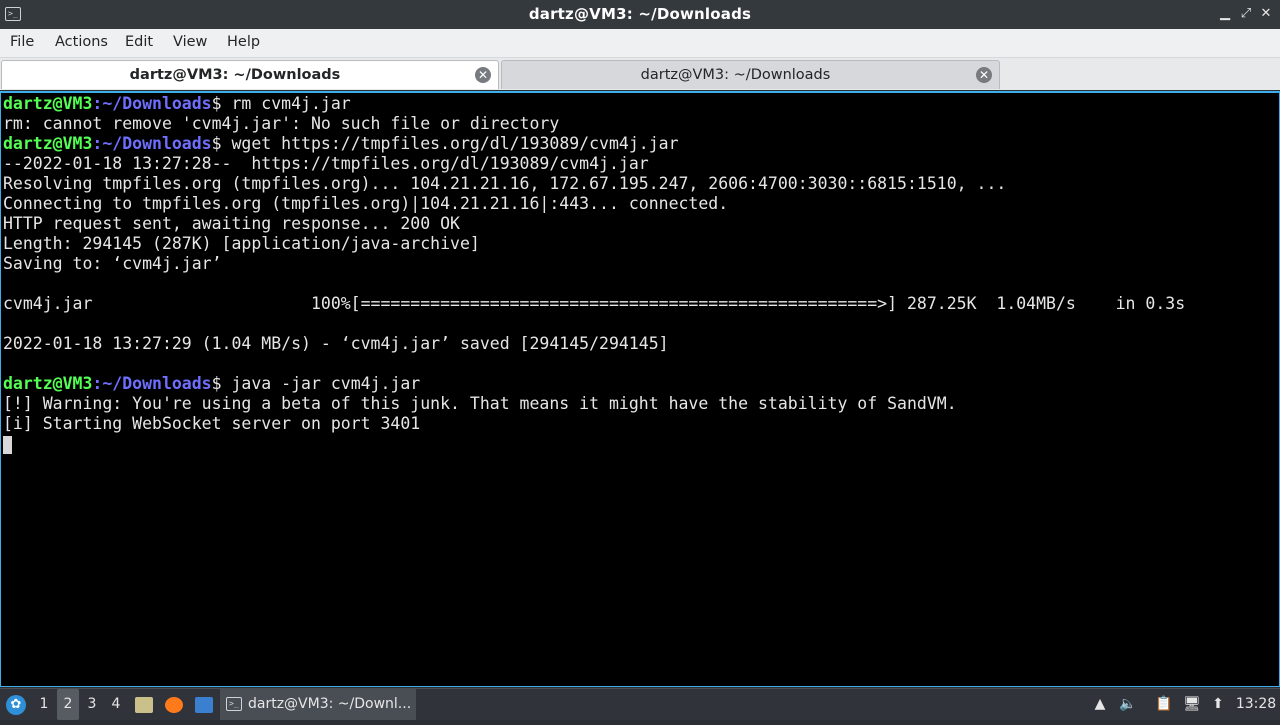 The image size is (1280, 725). What do you see at coordinates (81, 42) in the screenshot?
I see `menu-actions: Actions` at bounding box center [81, 42].